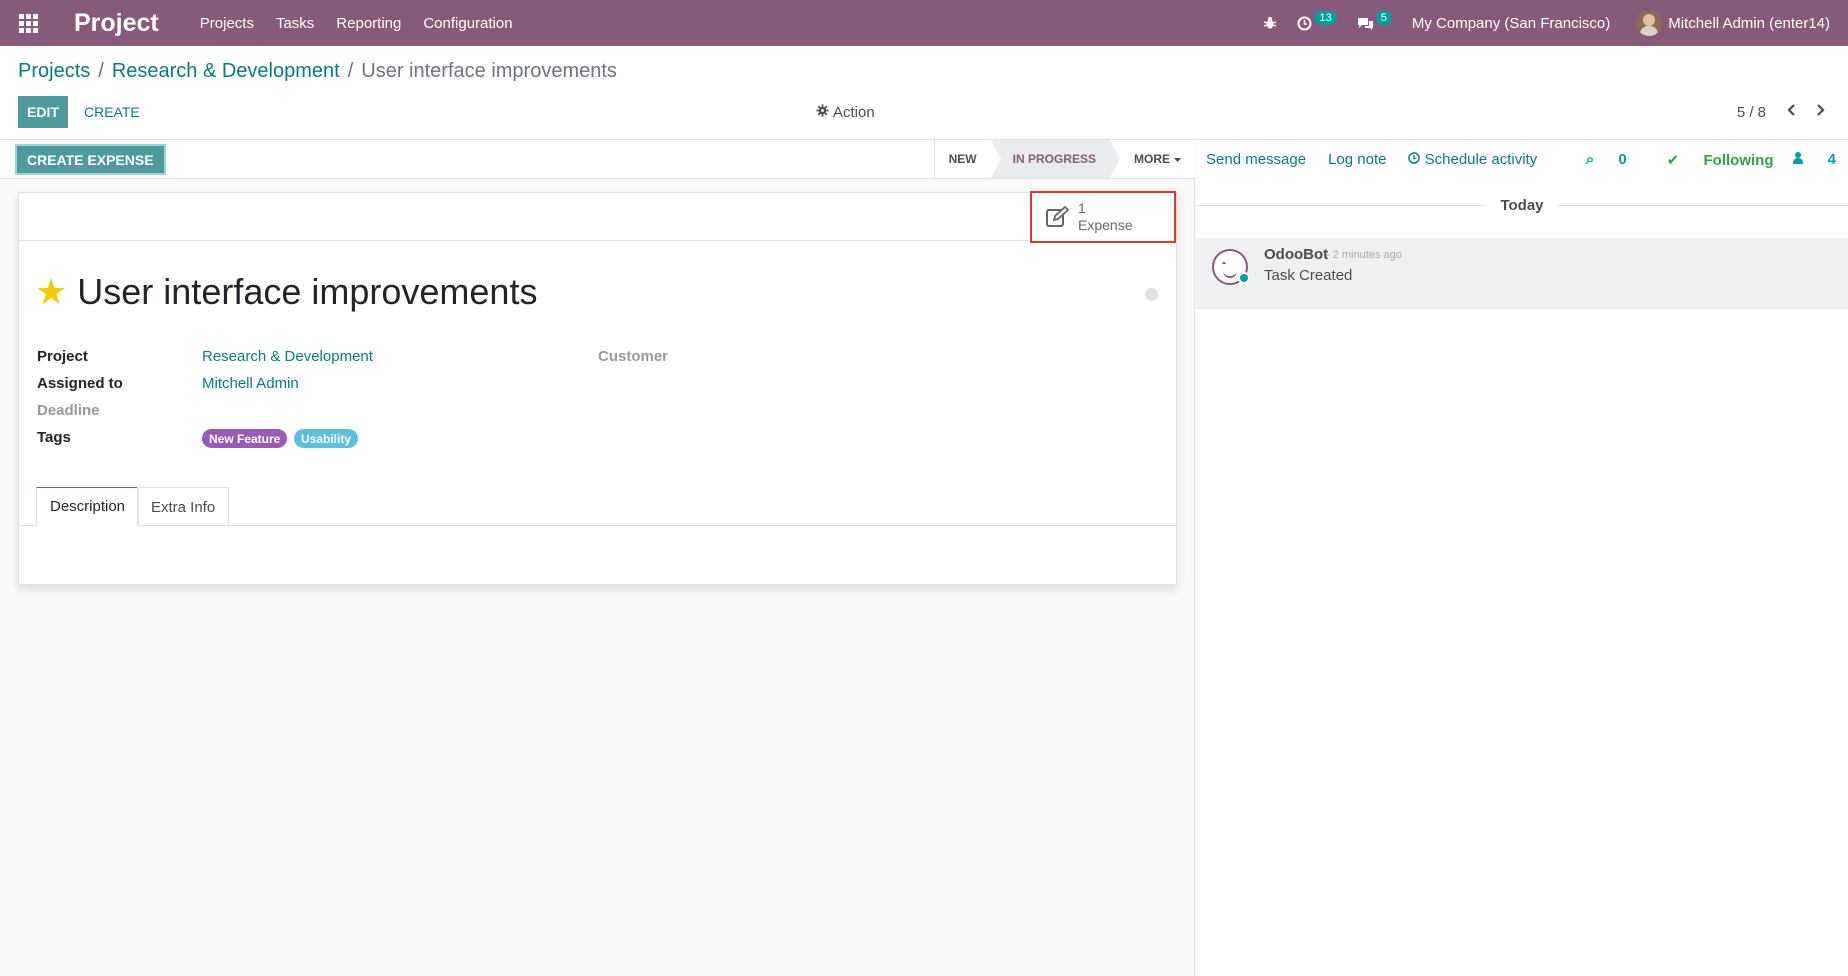 Image resolution: width=1848 pixels, height=976 pixels. What do you see at coordinates (1673, 160) in the screenshot?
I see `check-icon: ✔` at bounding box center [1673, 160].